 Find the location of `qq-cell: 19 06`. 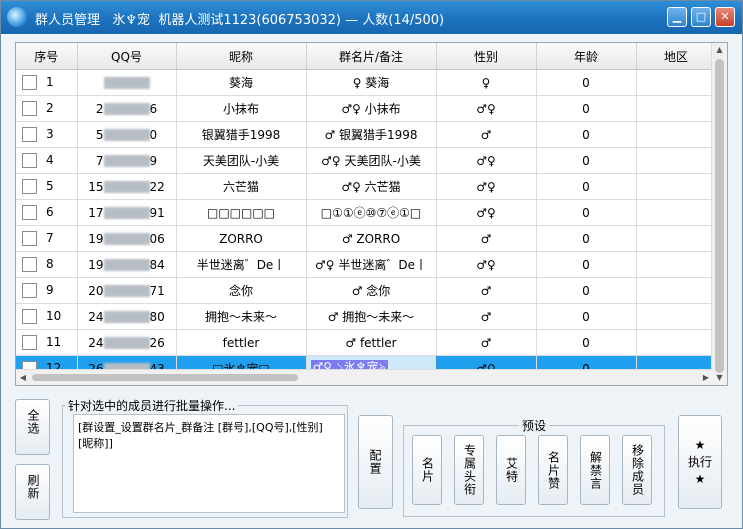

qq-cell: 19 06 is located at coordinates (127, 238).